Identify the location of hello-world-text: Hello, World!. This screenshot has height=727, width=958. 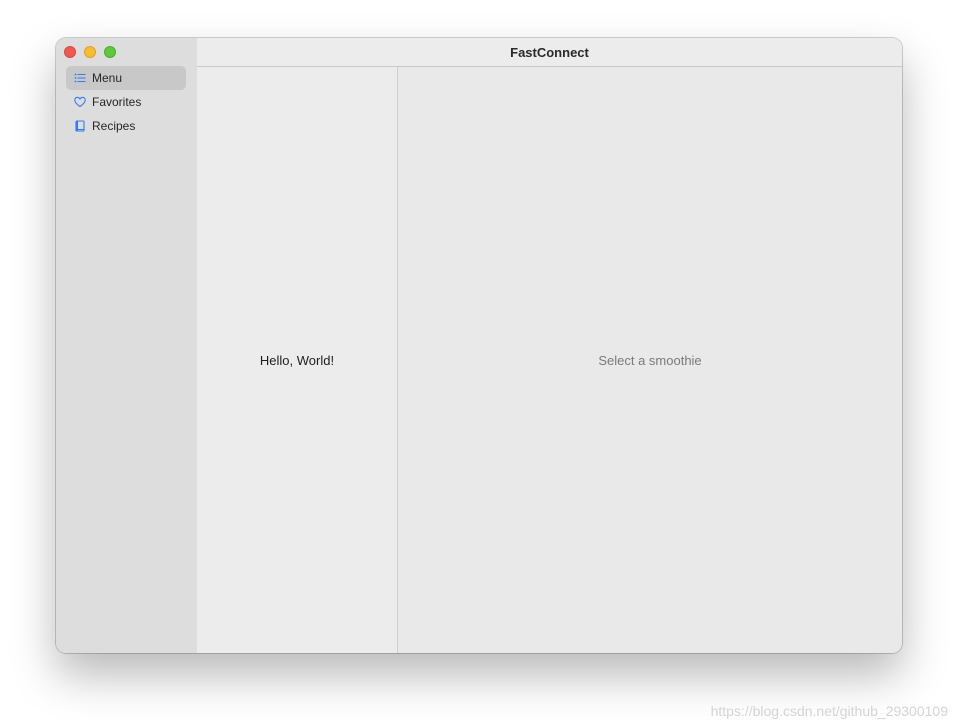
(297, 360).